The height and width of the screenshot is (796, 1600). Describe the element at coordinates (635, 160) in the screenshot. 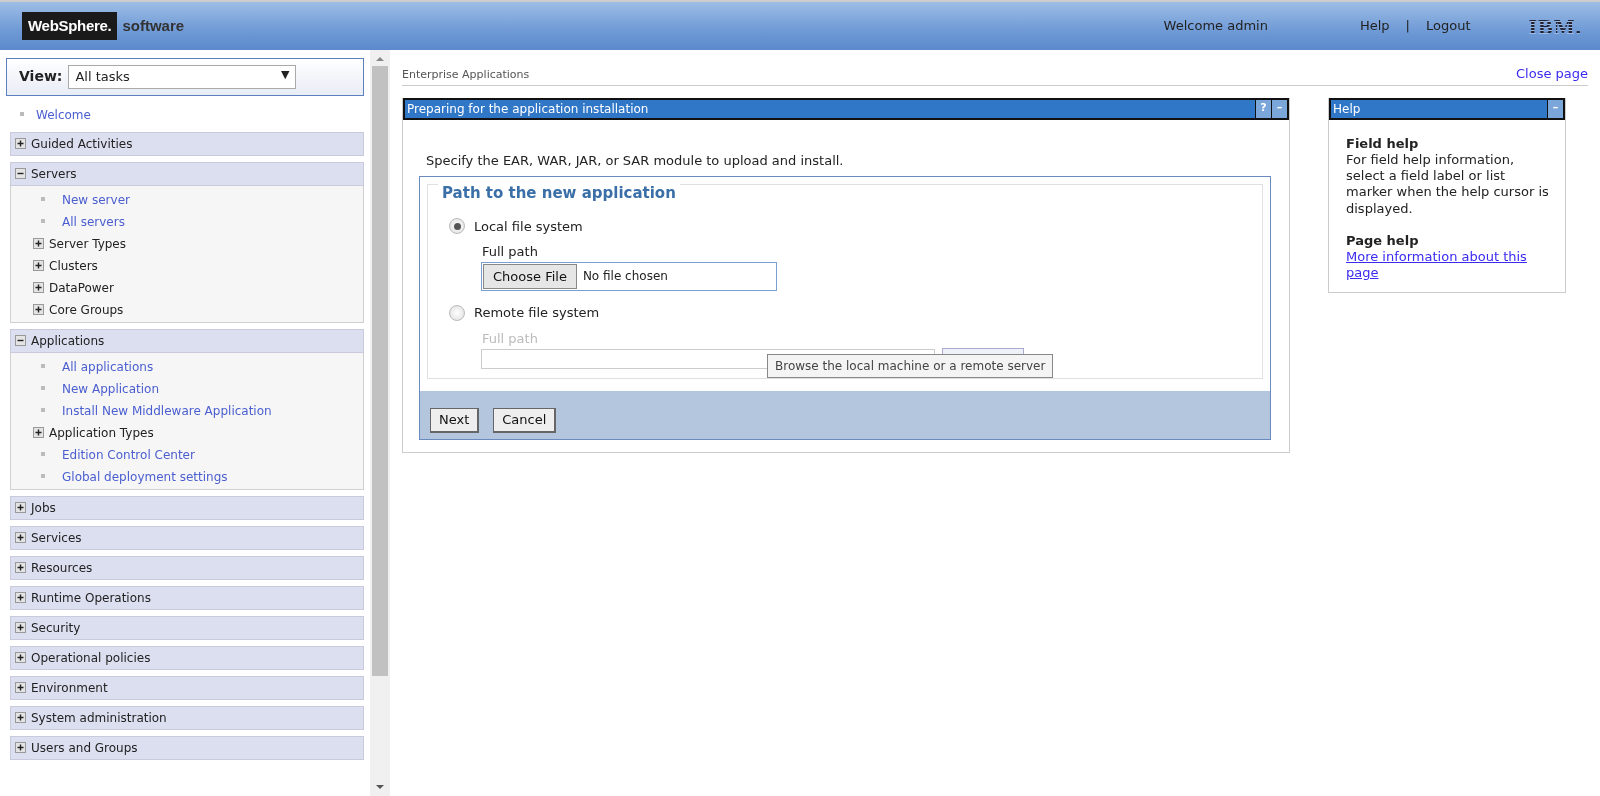

I see `intro-text: Specify the EAR, WAR, JAR, or SAR module to upload and install.` at that location.